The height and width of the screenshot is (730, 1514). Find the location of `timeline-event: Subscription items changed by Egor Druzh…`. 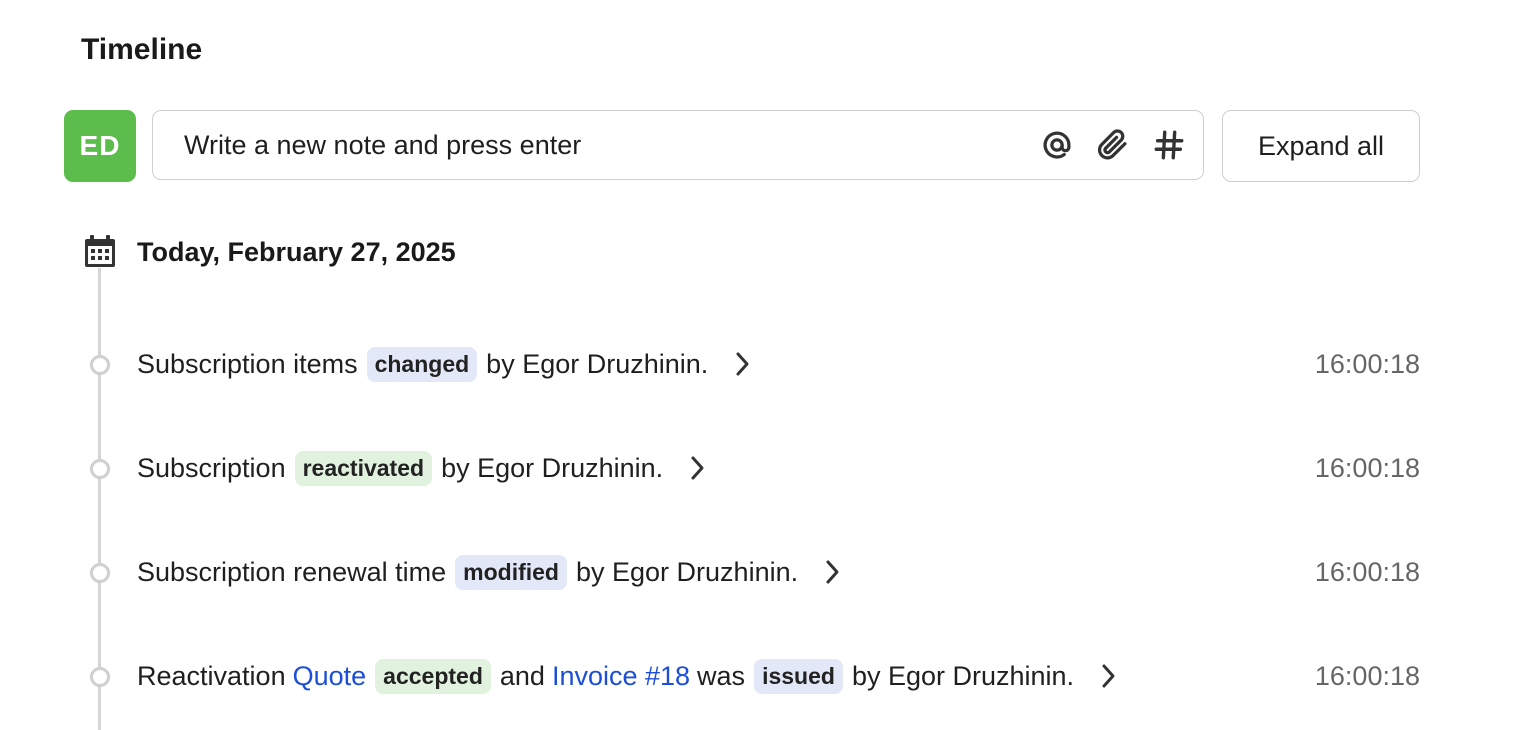

timeline-event: Subscription items changed by Egor Druzh… is located at coordinates (757, 364).